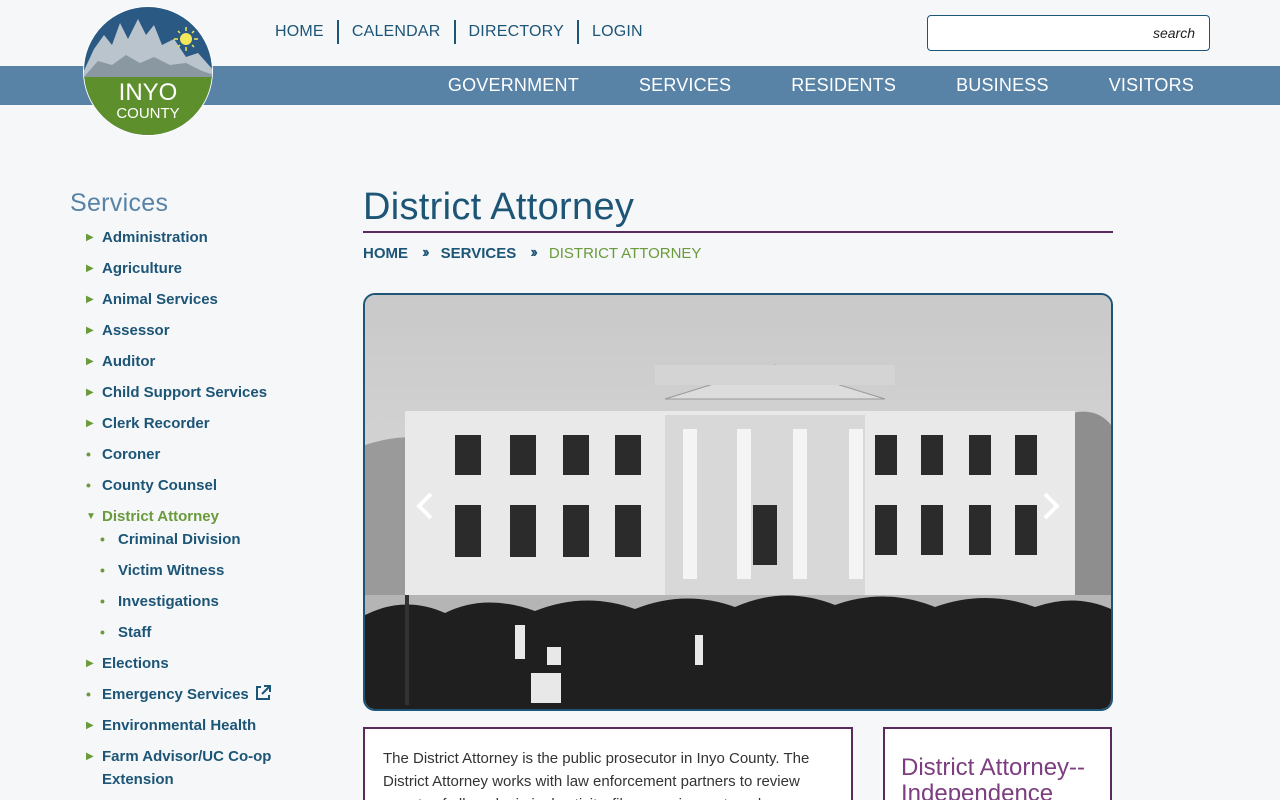 This screenshot has width=1280, height=800. I want to click on search-box, so click(1068, 33).